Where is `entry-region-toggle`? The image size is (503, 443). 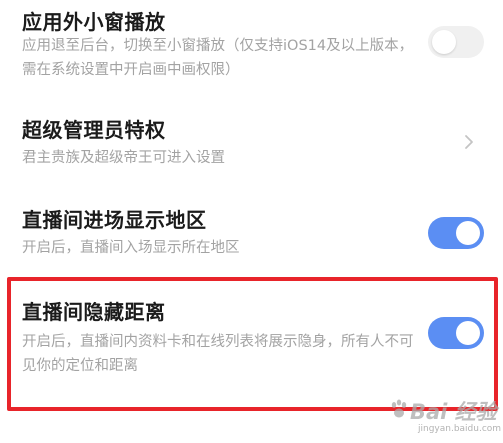
entry-region-toggle is located at coordinates (456, 233).